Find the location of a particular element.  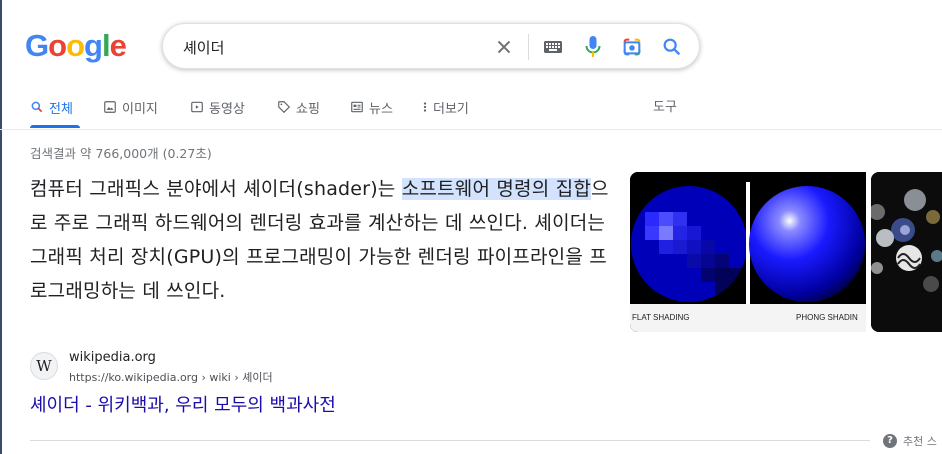

tab-label: 동영상 is located at coordinates (227, 109).